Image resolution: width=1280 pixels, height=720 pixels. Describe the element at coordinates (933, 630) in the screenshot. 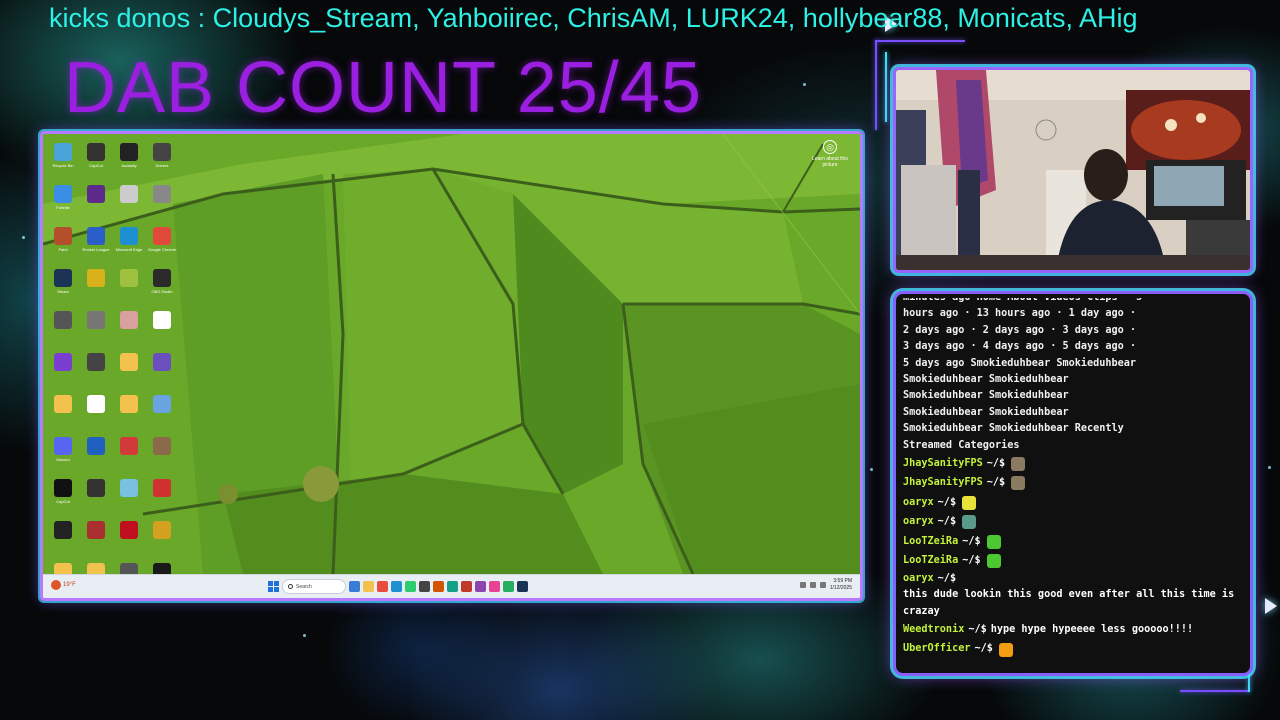

I see `chat-username: Weedtronix` at that location.